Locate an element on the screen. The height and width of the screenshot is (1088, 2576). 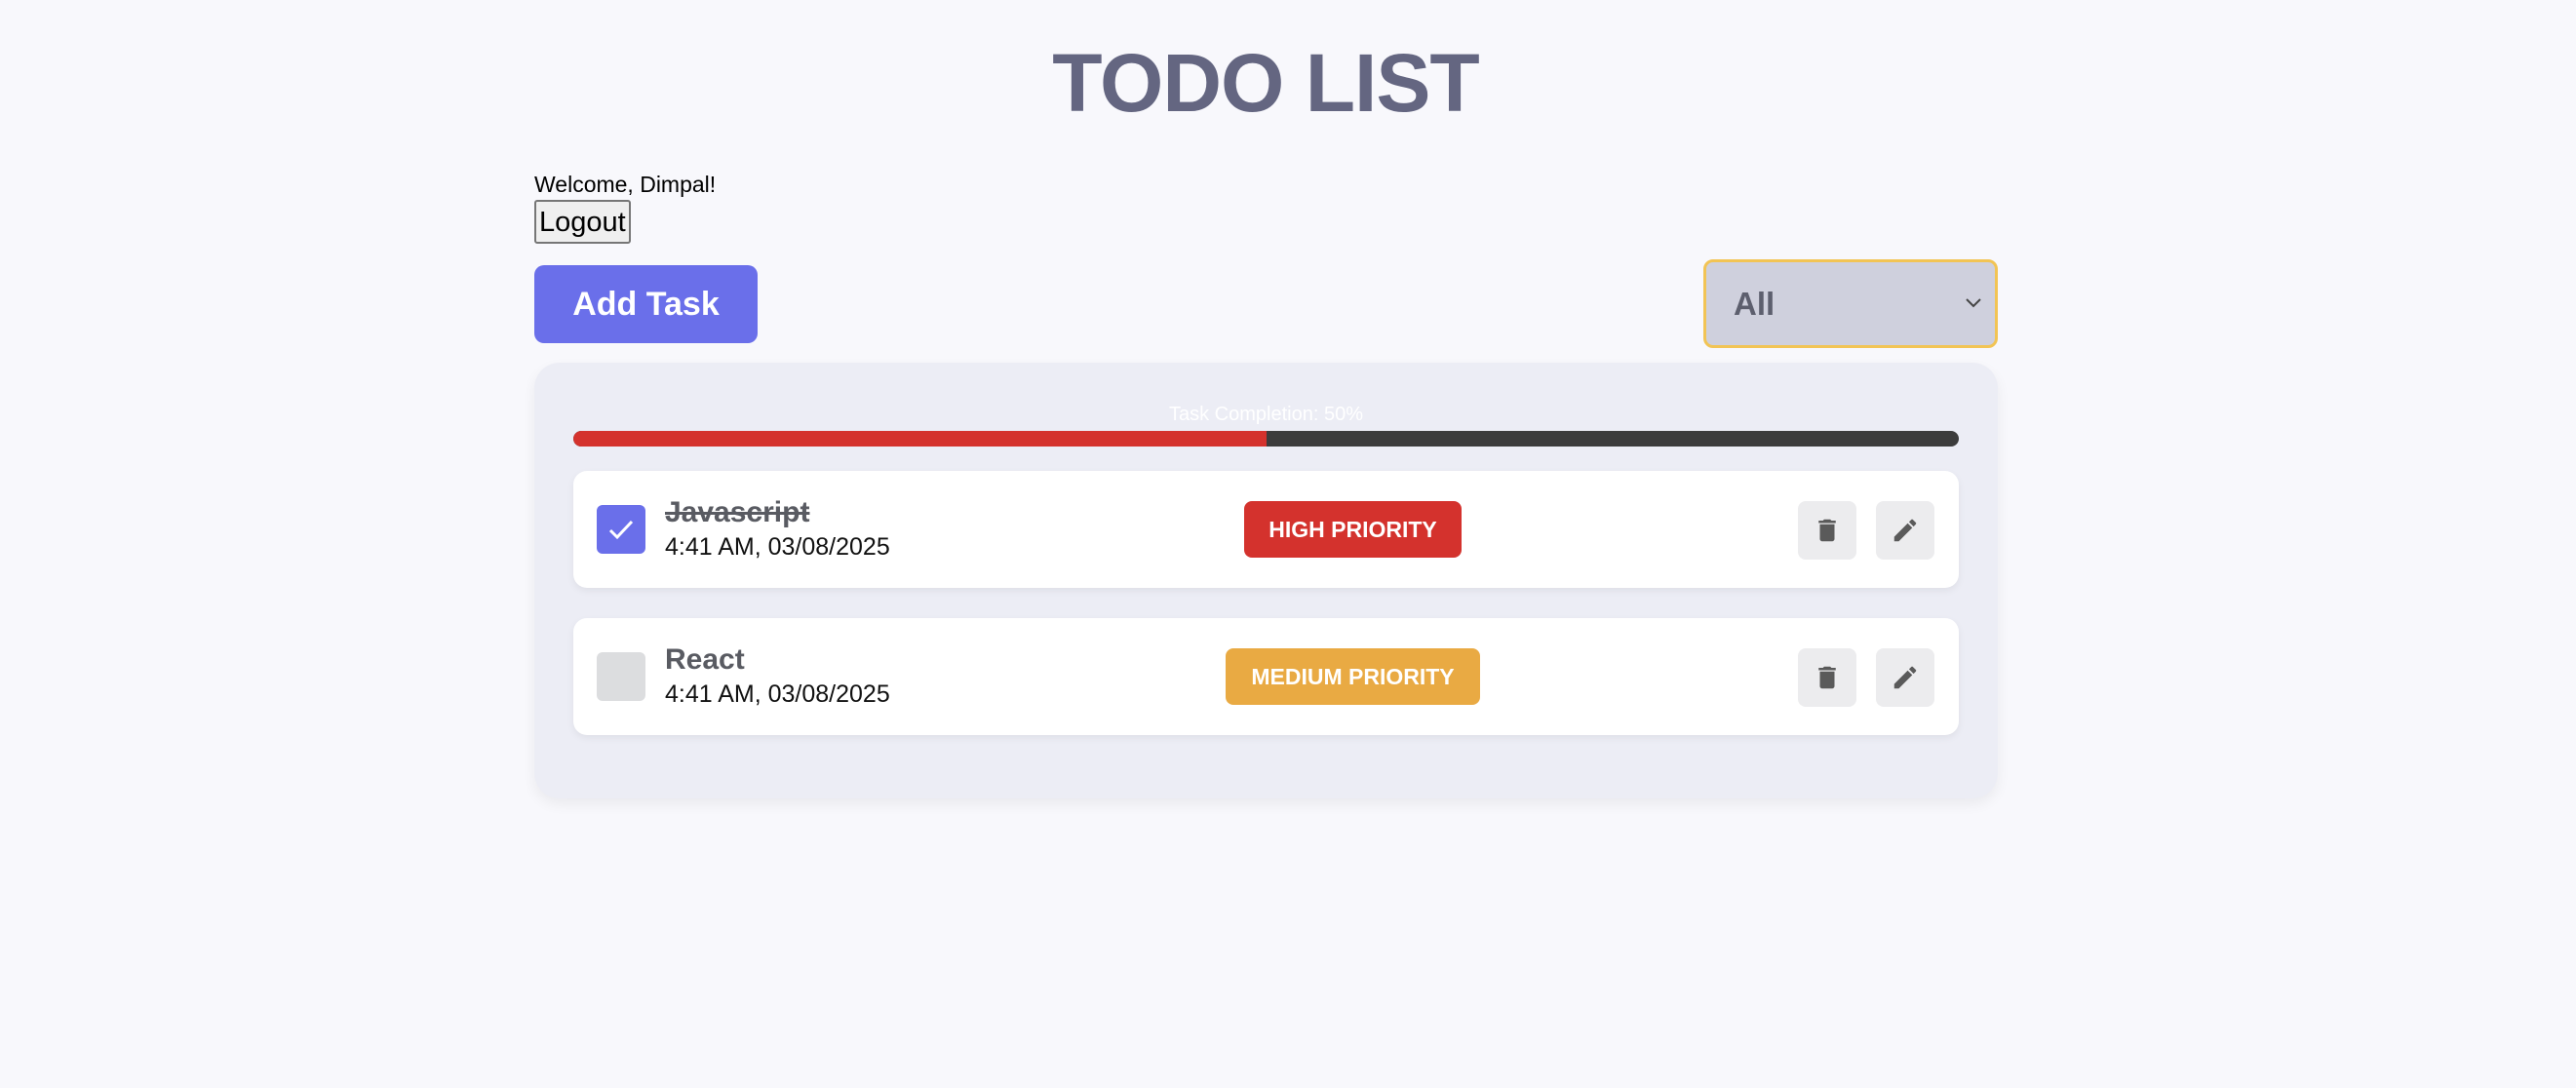
filter-select: All is located at coordinates (1850, 303).